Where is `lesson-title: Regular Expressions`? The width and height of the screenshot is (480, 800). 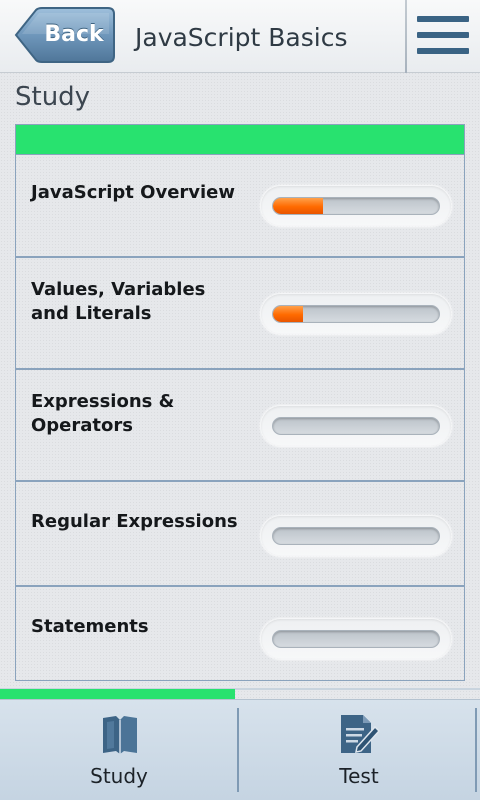
lesson-title: Regular Expressions is located at coordinates (134, 521).